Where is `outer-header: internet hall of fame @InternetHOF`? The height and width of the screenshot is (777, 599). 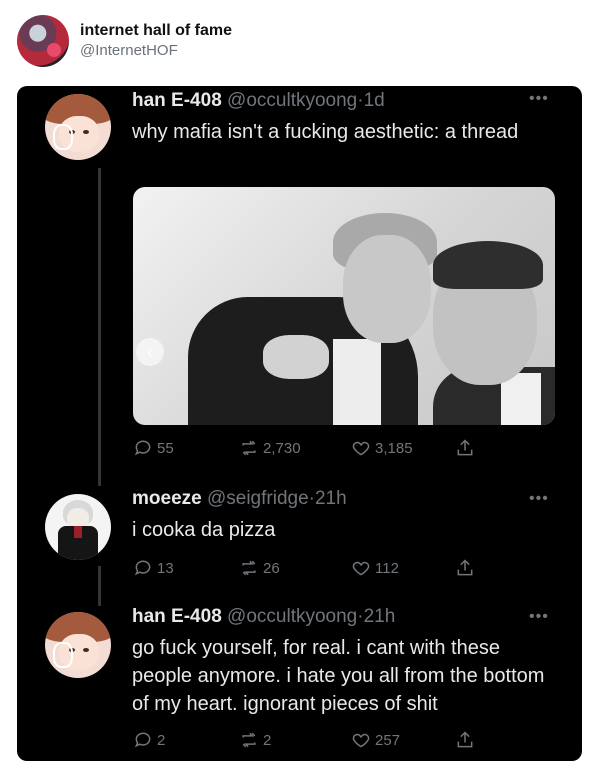 outer-header: internet hall of fame @InternetHOF is located at coordinates (299, 41).